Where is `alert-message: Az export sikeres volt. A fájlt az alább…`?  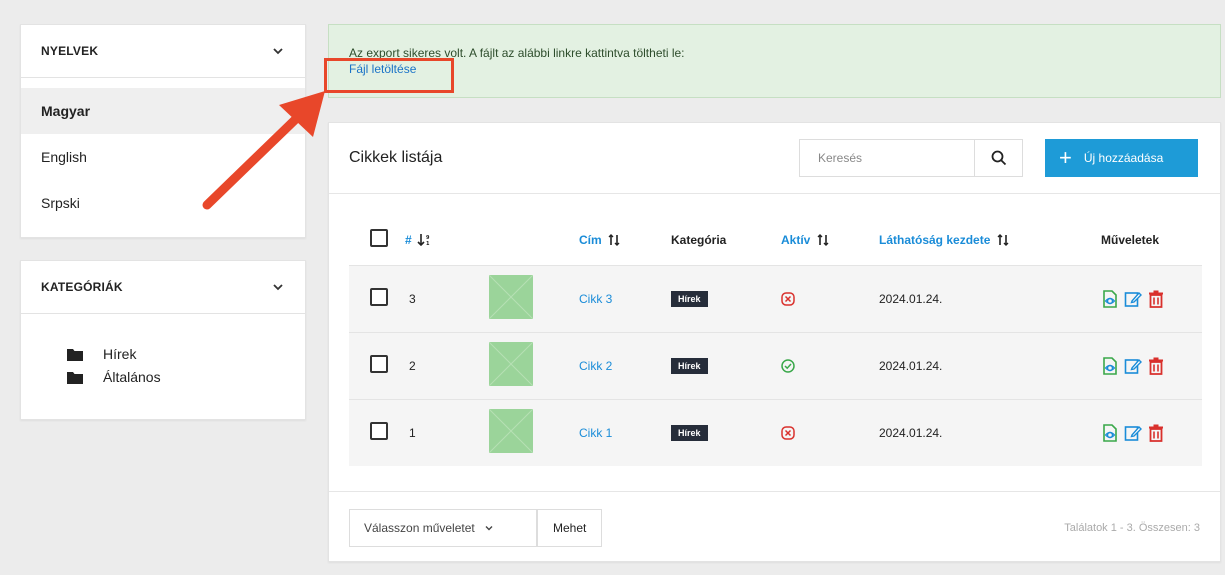
alert-message: Az export sikeres volt. A fájlt az alább… is located at coordinates (517, 53).